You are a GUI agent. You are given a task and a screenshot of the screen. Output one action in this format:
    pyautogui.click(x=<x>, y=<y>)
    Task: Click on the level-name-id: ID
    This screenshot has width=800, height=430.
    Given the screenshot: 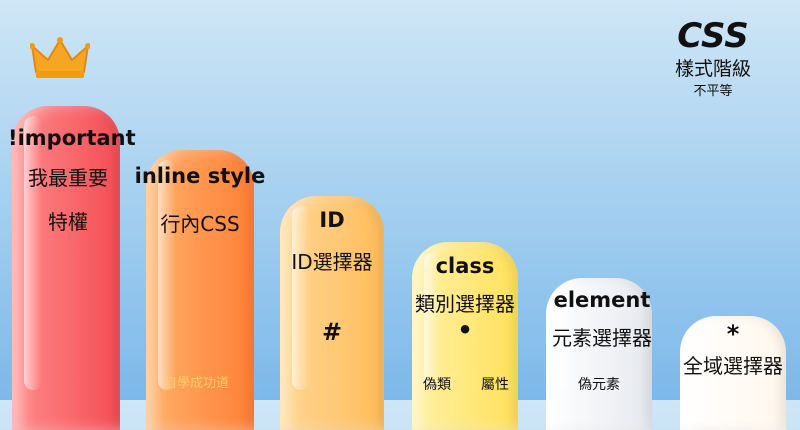 What is the action you would take?
    pyautogui.click(x=332, y=220)
    